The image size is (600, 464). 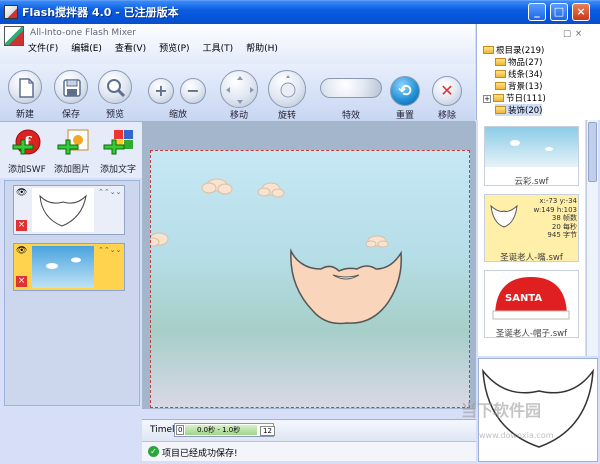 What do you see at coordinates (350, 116) in the screenshot?
I see `effects-label: 特效` at bounding box center [350, 116].